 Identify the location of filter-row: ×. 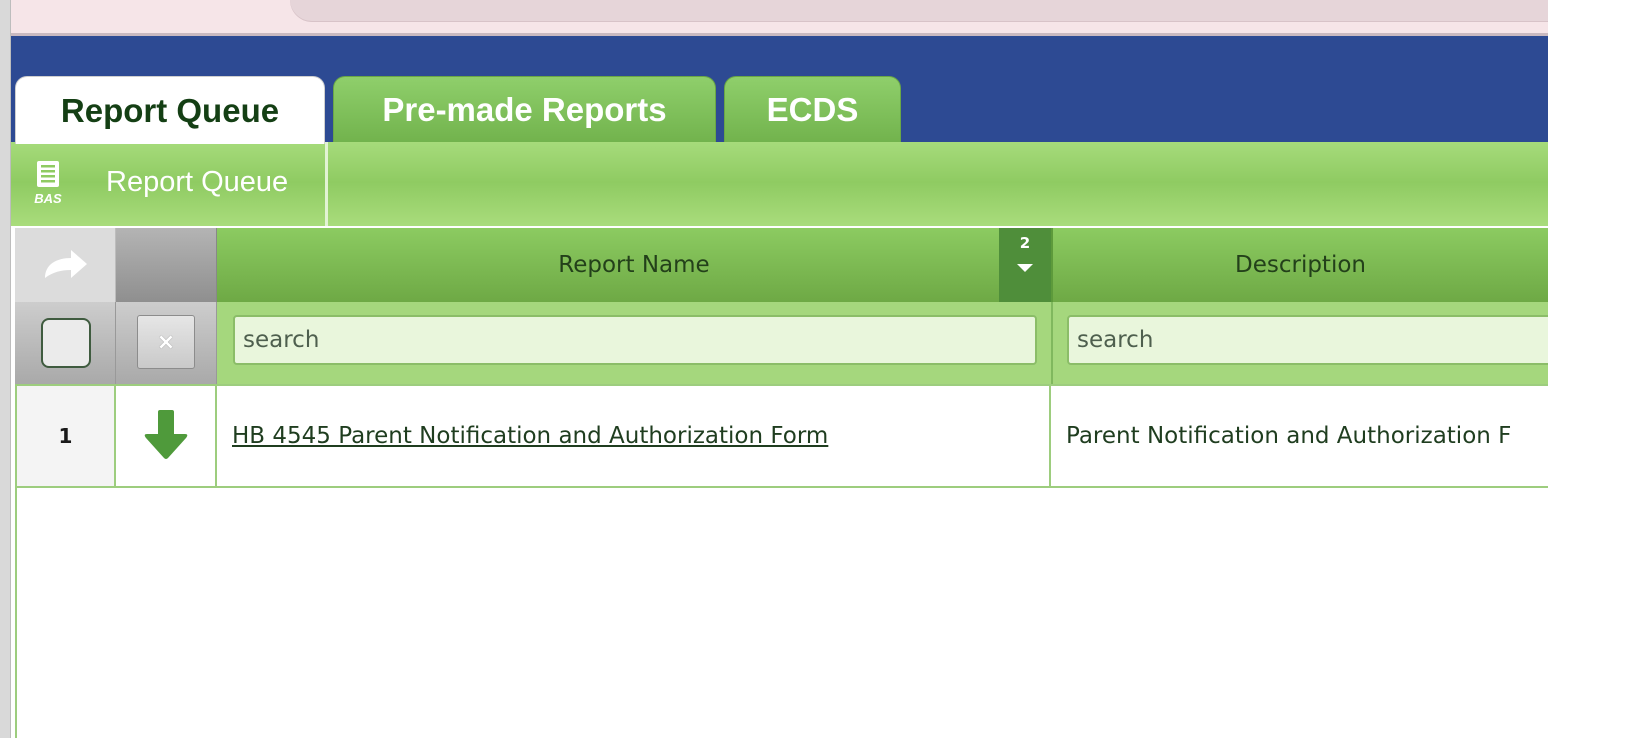
(791, 343).